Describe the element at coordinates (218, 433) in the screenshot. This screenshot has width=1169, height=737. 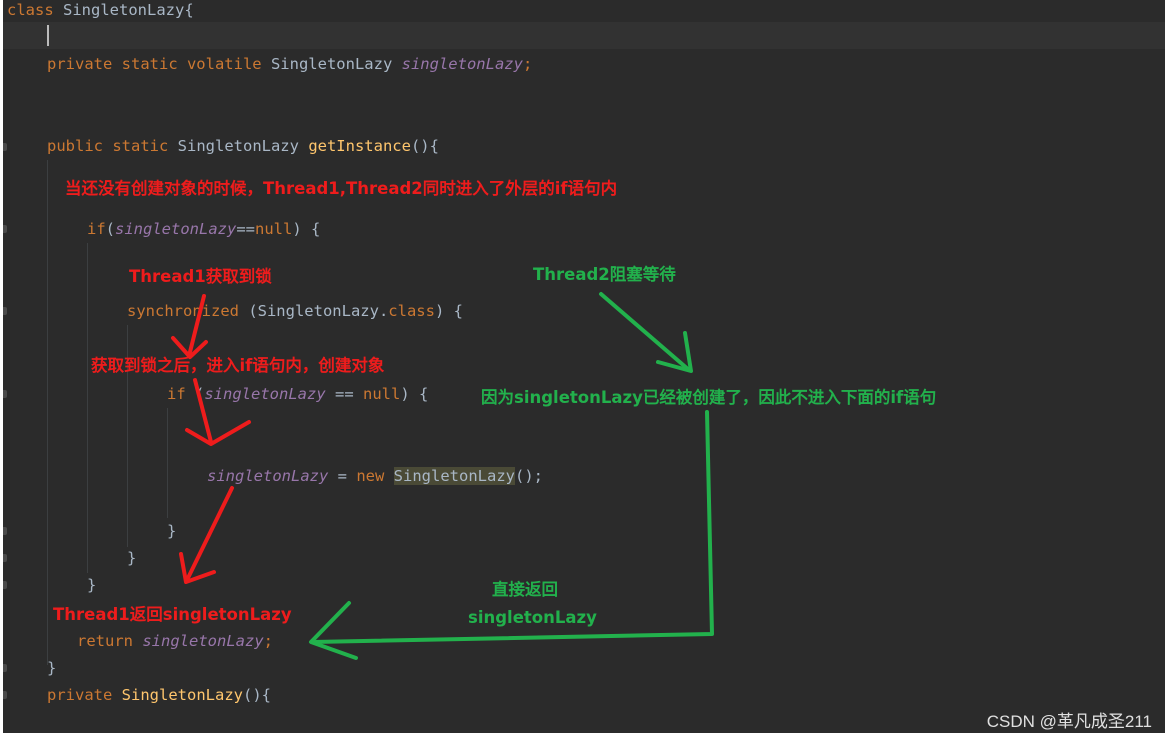
I see `red-arrow-2-head` at that location.